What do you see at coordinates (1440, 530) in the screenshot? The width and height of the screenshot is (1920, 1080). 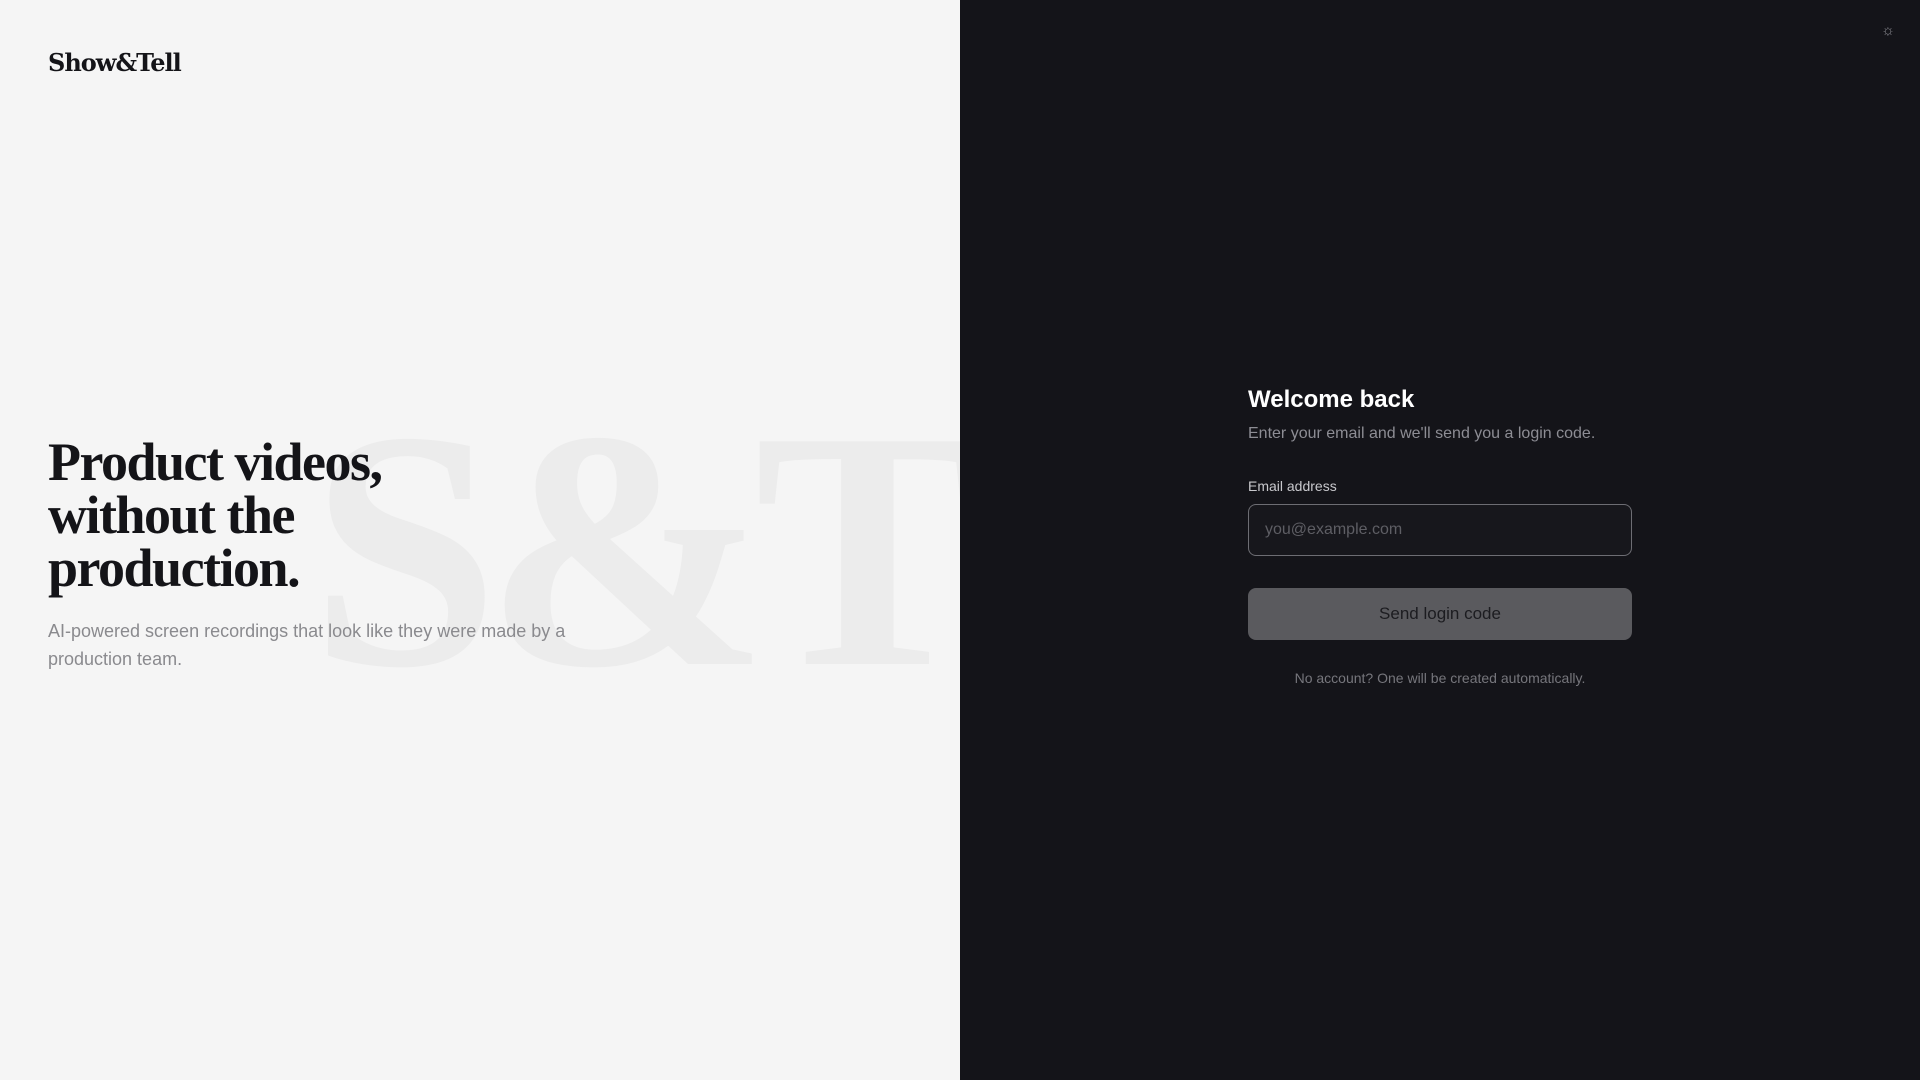 I see `email-field` at bounding box center [1440, 530].